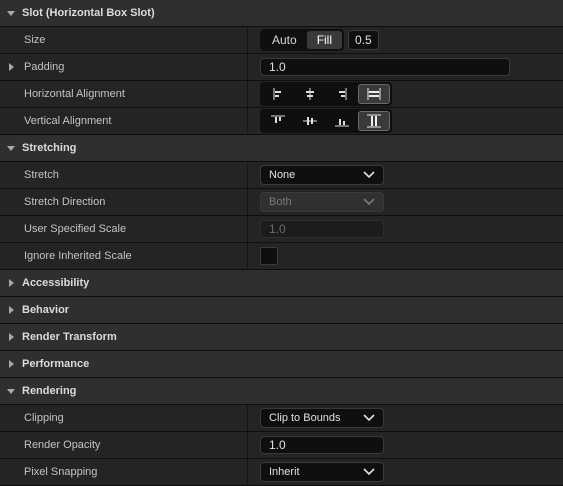 The width and height of the screenshot is (563, 486). I want to click on property-padding: Padding 1.0, so click(281, 67).